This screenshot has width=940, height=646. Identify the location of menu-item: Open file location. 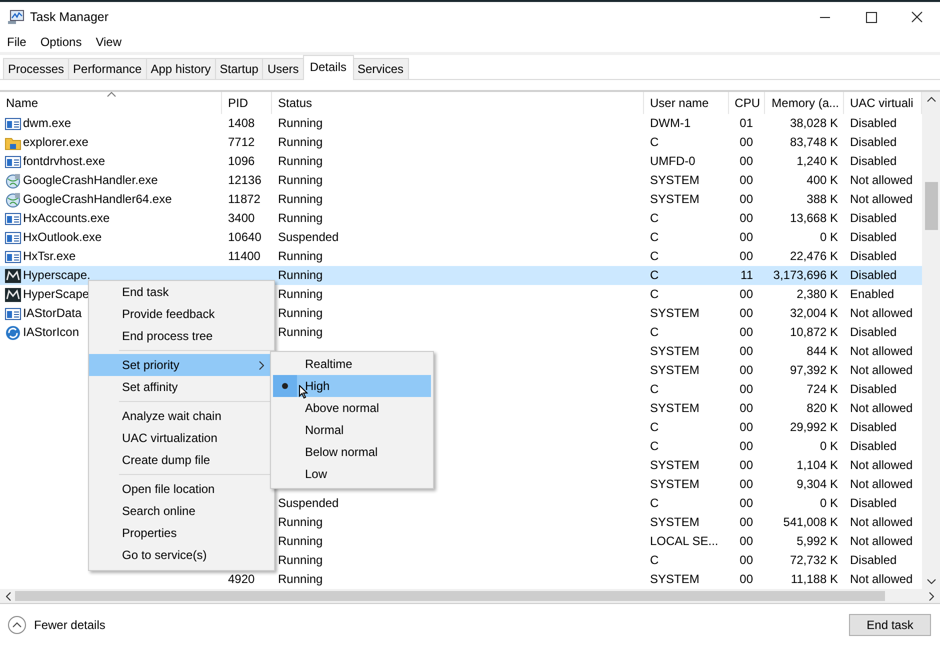
(181, 489).